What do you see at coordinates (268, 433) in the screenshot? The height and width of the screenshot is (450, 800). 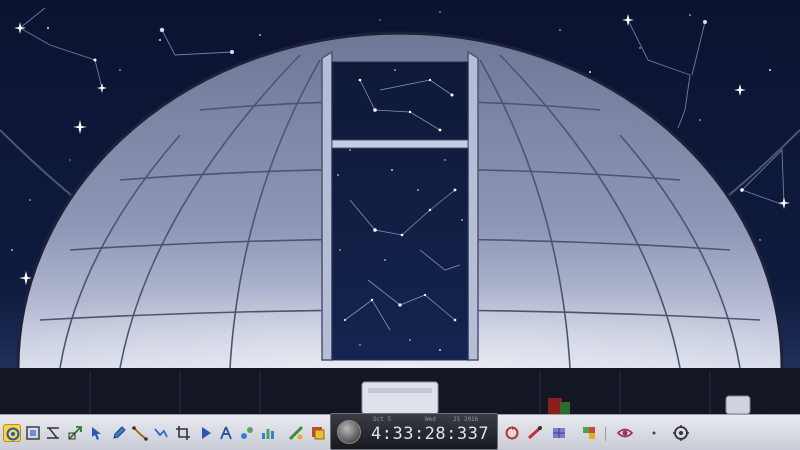 I see `chart-icon` at bounding box center [268, 433].